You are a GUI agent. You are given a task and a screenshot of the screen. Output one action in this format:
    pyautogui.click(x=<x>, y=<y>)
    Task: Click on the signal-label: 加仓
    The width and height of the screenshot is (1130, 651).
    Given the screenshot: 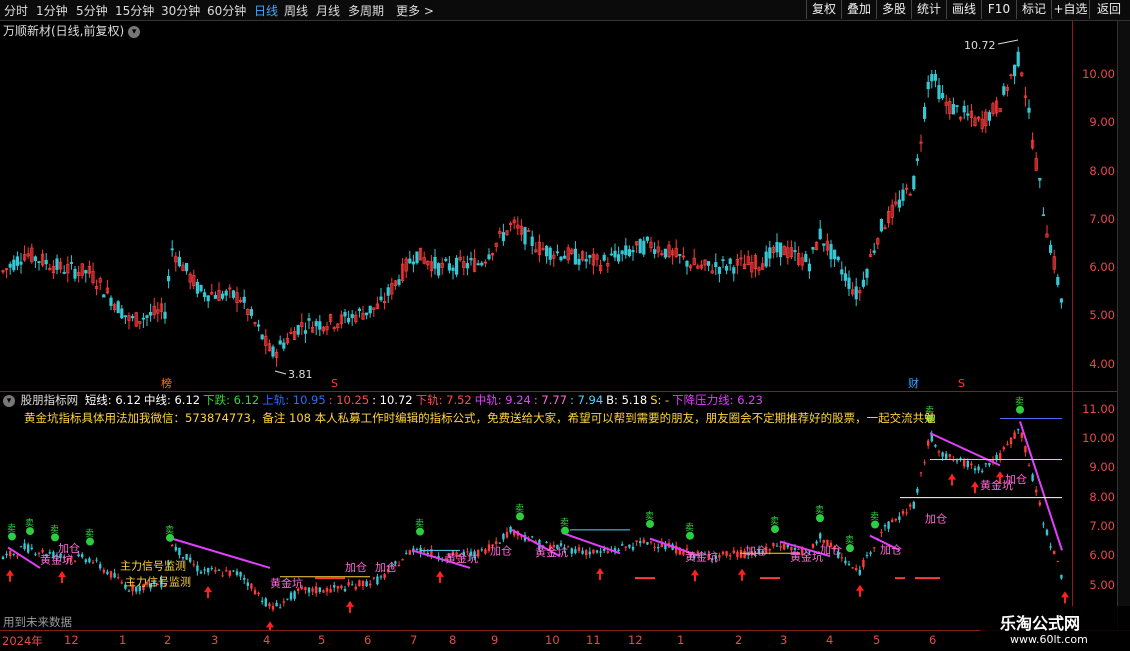 What is the action you would take?
    pyautogui.click(x=356, y=567)
    